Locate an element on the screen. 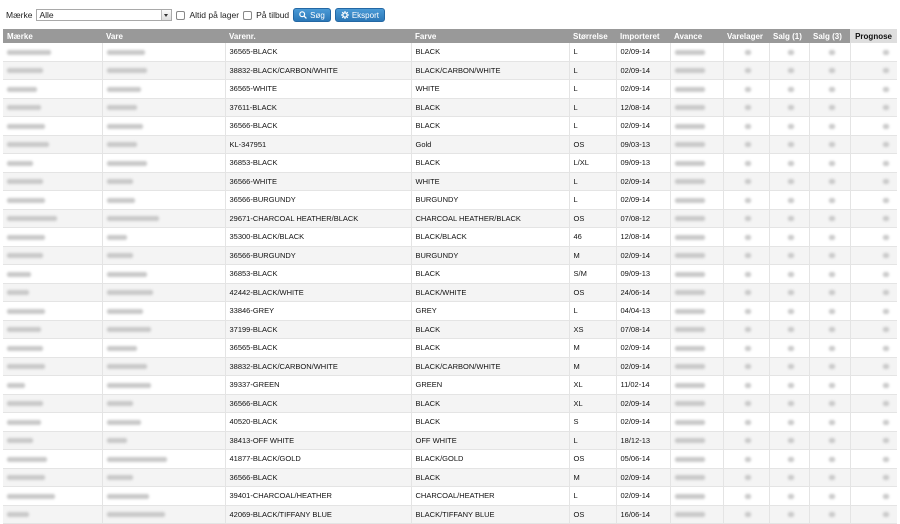 Image resolution: width=900 pixels, height=524 pixels. cell-varenr: 39337-GREEN is located at coordinates (317, 385).